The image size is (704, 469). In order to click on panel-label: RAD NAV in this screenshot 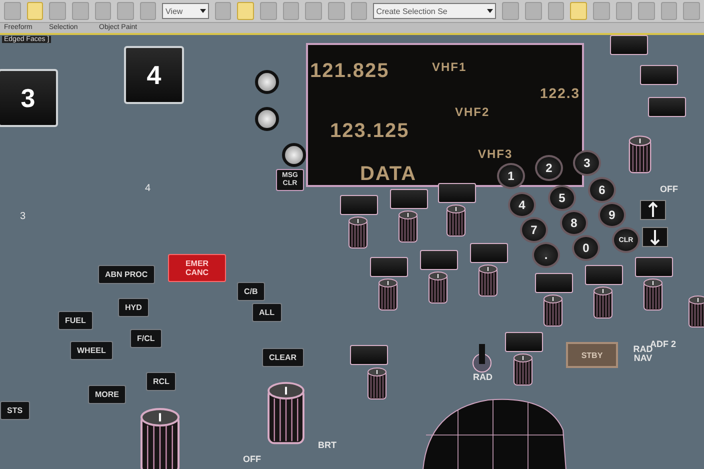, I will do `click(642, 354)`.